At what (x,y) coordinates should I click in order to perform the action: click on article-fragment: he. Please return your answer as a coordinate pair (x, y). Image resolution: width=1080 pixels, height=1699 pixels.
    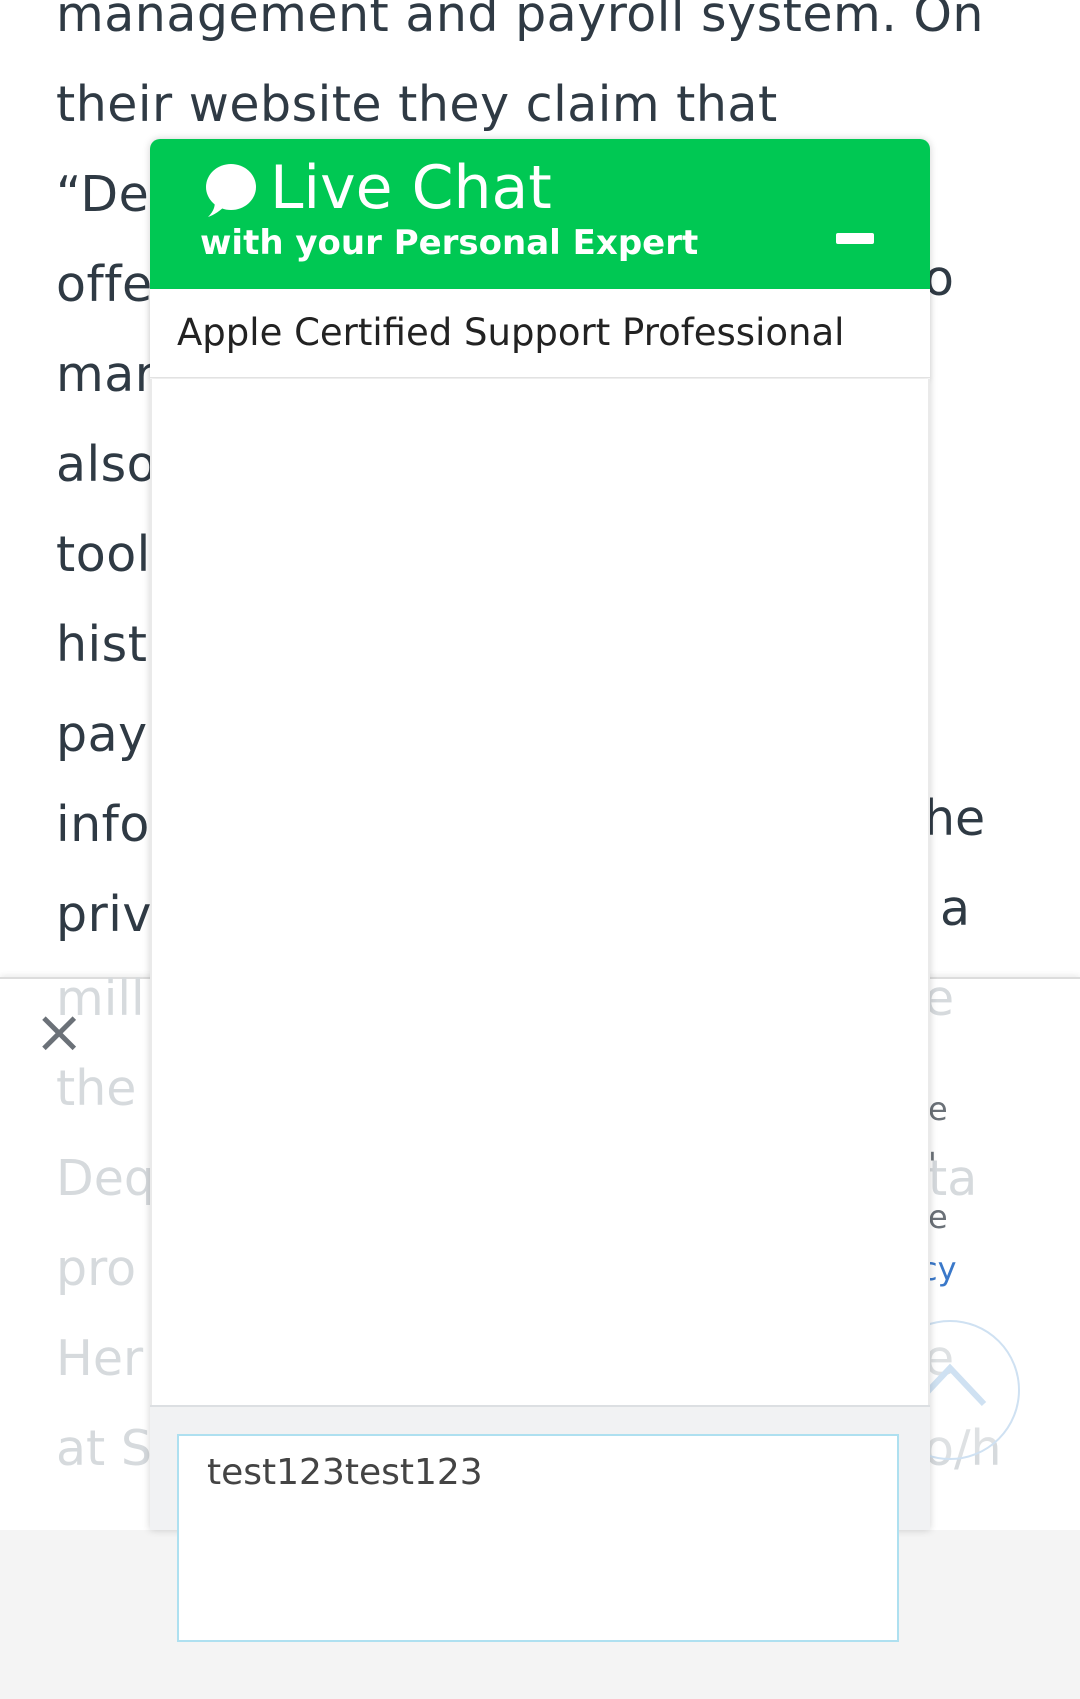
    Looking at the image, I should click on (955, 818).